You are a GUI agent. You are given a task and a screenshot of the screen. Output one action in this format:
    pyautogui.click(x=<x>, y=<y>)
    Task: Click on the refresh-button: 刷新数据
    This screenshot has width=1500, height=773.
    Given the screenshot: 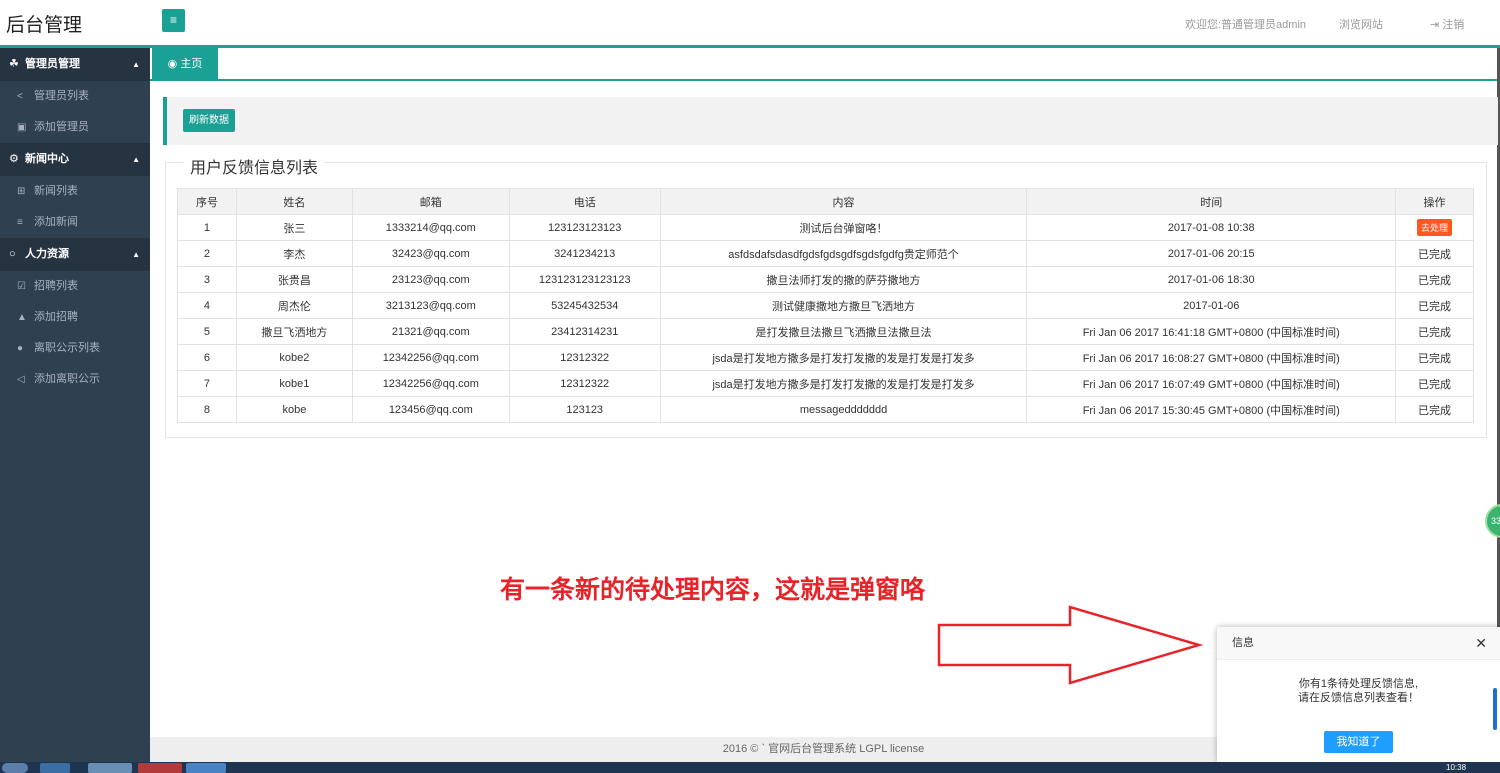 What is the action you would take?
    pyautogui.click(x=209, y=120)
    